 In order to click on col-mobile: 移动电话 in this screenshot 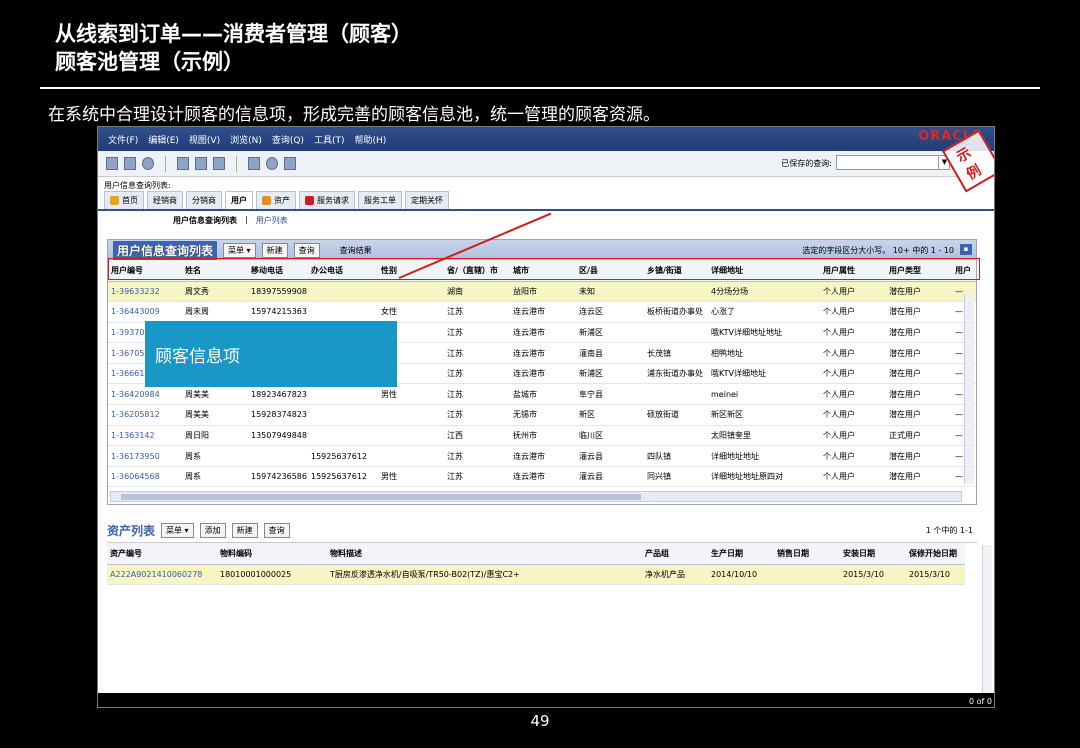, I will do `click(278, 271)`.